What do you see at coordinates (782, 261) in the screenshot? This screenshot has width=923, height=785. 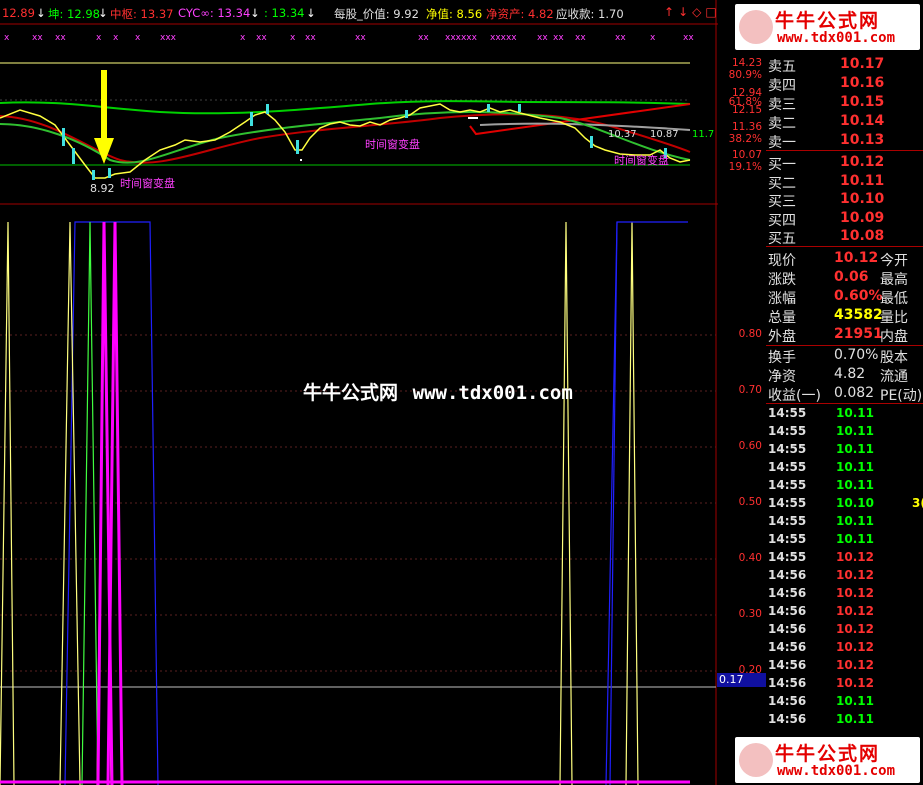 I see `stat-label: 现价` at bounding box center [782, 261].